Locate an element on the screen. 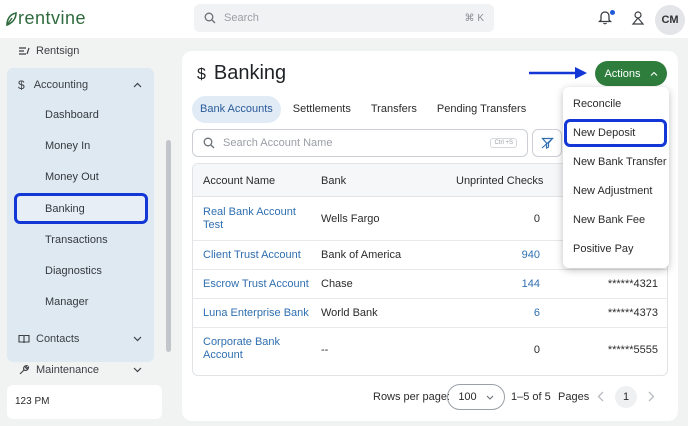 The height and width of the screenshot is (426, 688). sidebar-item-rentsign: Rentsign is located at coordinates (48, 51).